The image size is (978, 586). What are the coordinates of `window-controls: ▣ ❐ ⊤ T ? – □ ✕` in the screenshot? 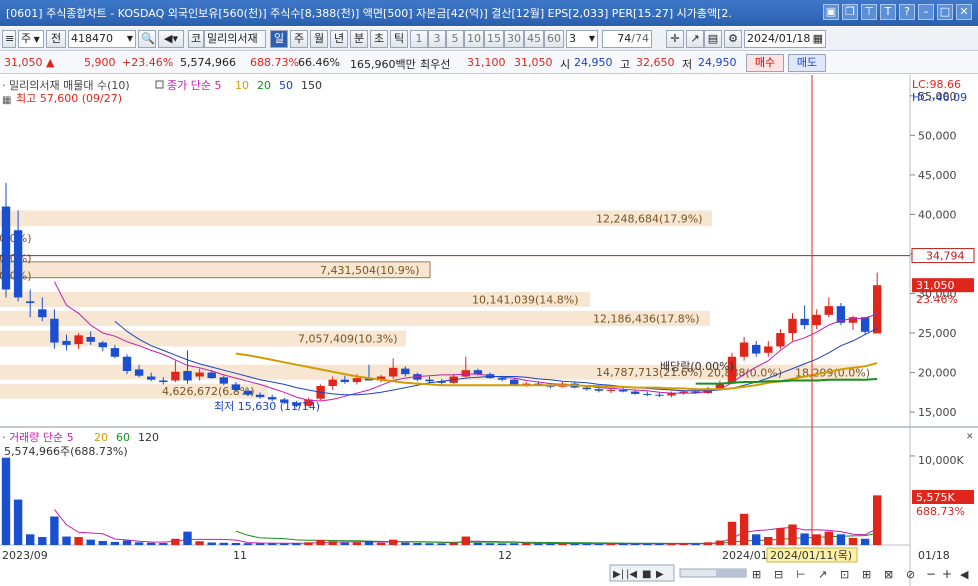 It's located at (897, 12).